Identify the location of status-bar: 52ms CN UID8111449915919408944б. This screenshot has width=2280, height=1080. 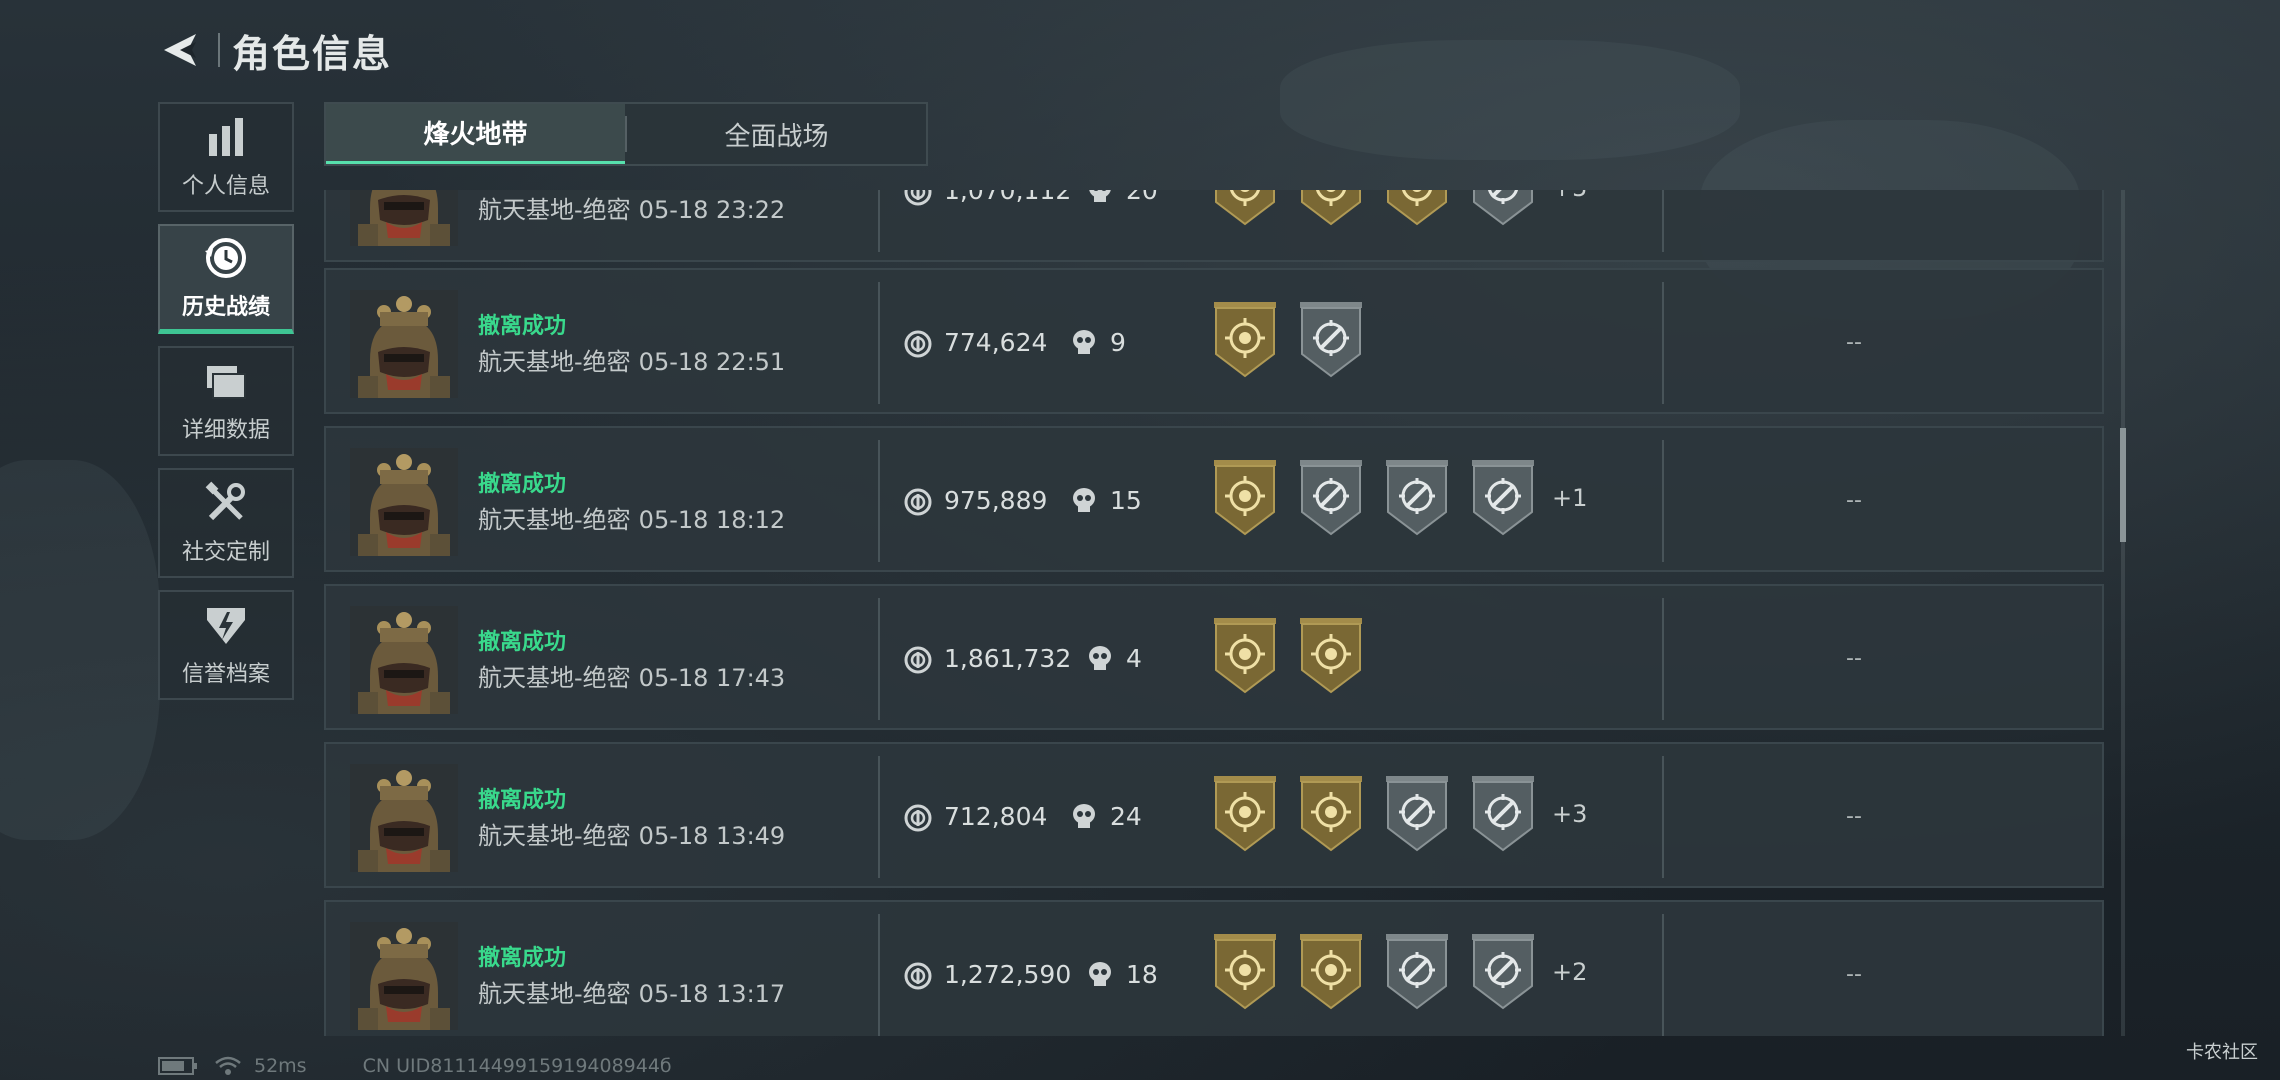
(415, 1066).